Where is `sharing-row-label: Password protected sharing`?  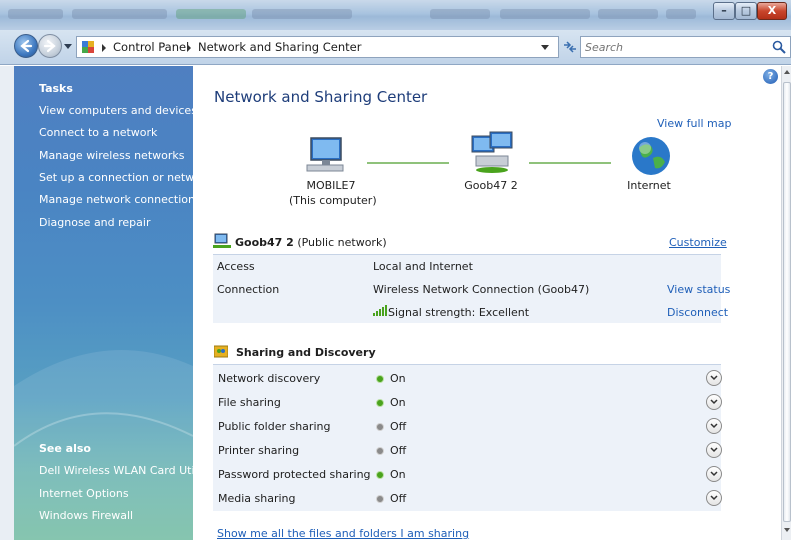
sharing-row-label: Password protected sharing is located at coordinates (294, 474).